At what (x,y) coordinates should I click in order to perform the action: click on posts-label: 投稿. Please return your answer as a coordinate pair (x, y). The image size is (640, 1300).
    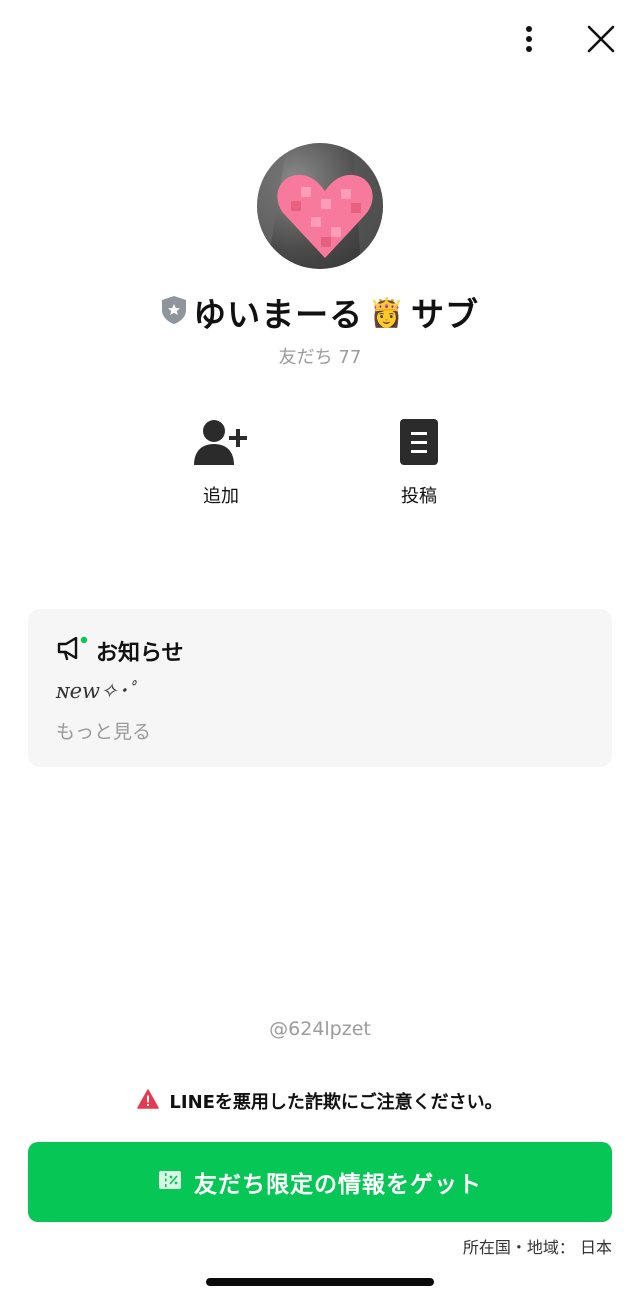
    Looking at the image, I should click on (419, 496).